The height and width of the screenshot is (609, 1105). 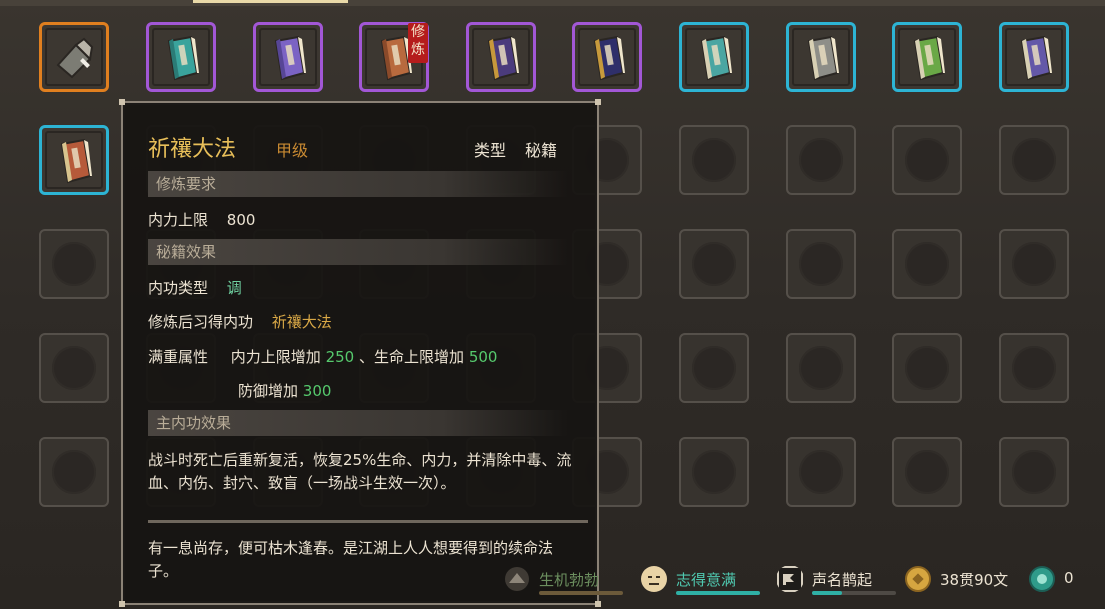 I want to click on item-title: 祈禳大法, so click(x=192, y=149).